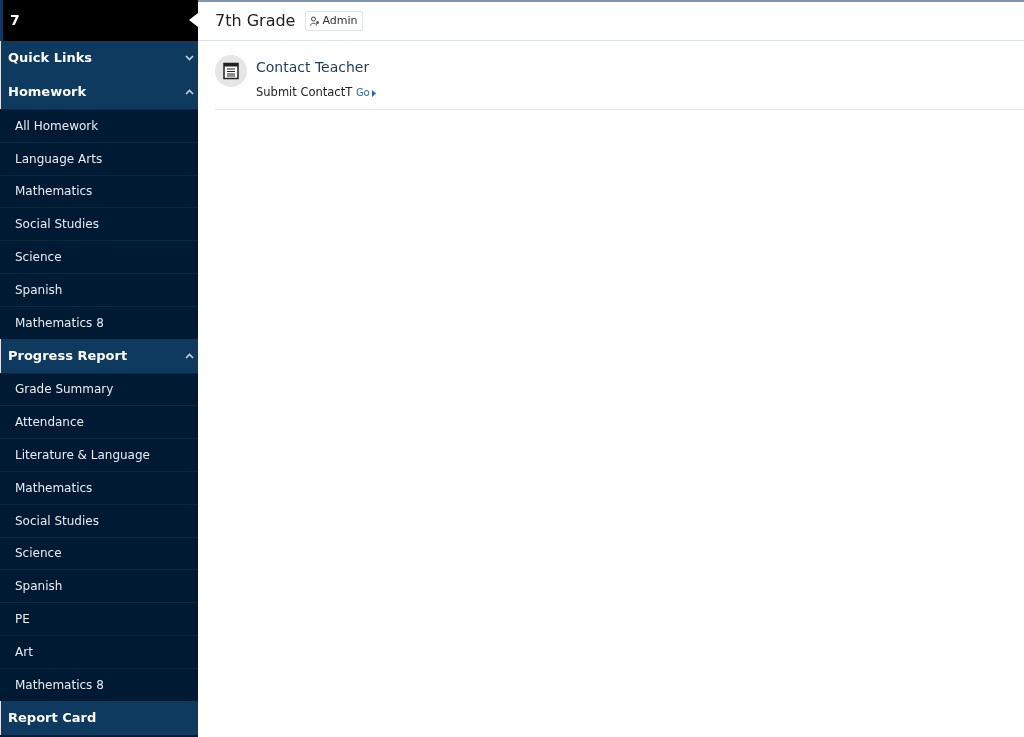  I want to click on caret-icon, so click(374, 93).